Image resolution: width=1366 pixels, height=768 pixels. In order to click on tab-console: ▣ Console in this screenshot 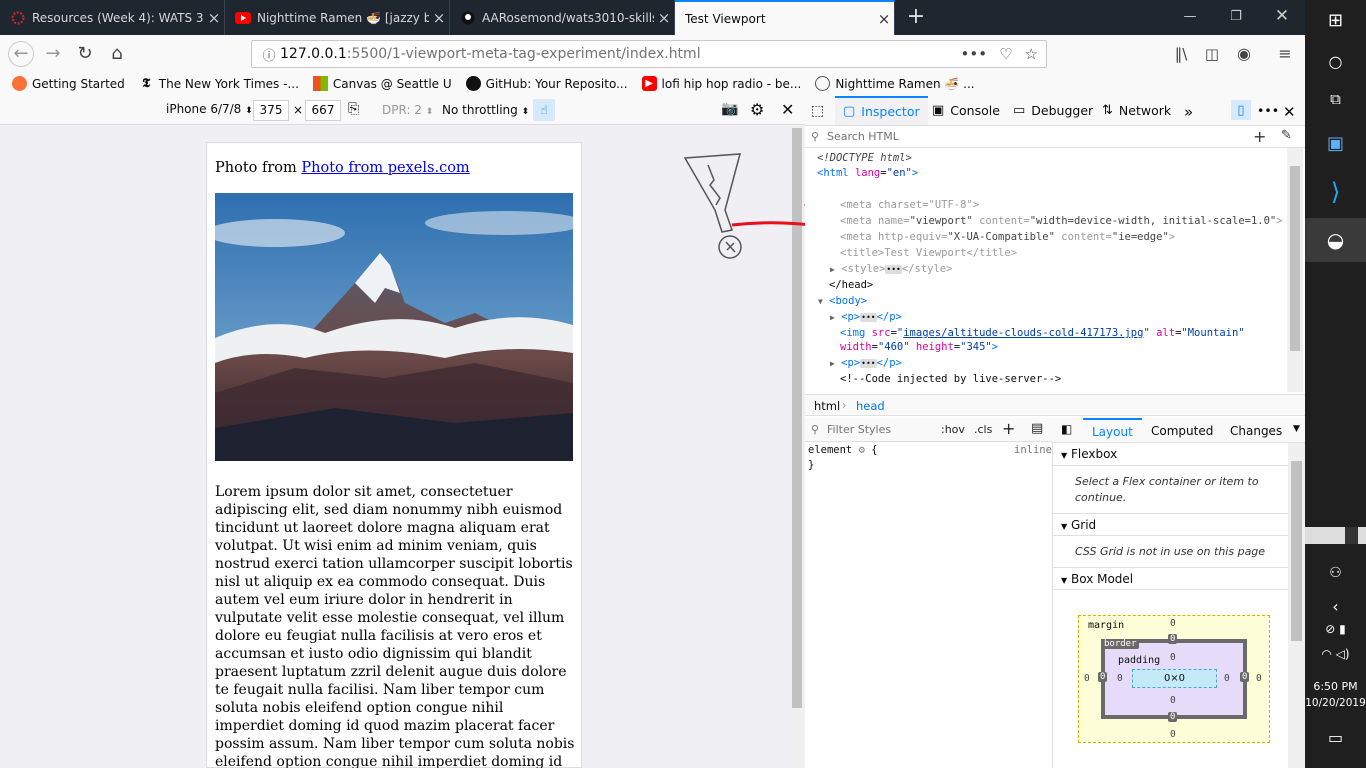, I will do `click(966, 110)`.